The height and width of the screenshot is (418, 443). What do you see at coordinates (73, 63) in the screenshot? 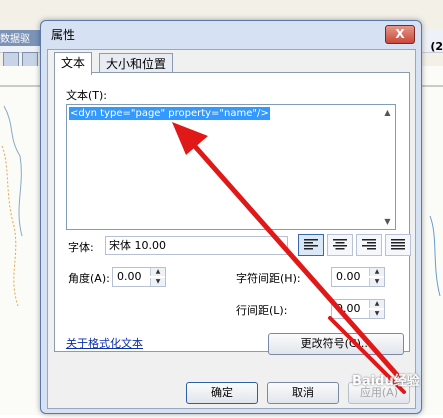
I see `tab-text: 文本` at bounding box center [73, 63].